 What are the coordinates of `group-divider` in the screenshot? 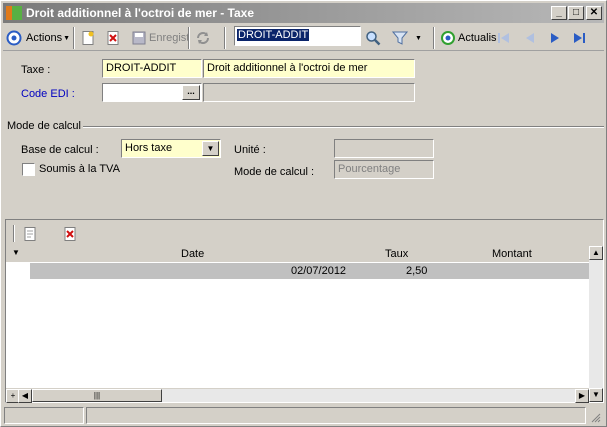 It's located at (343, 127).